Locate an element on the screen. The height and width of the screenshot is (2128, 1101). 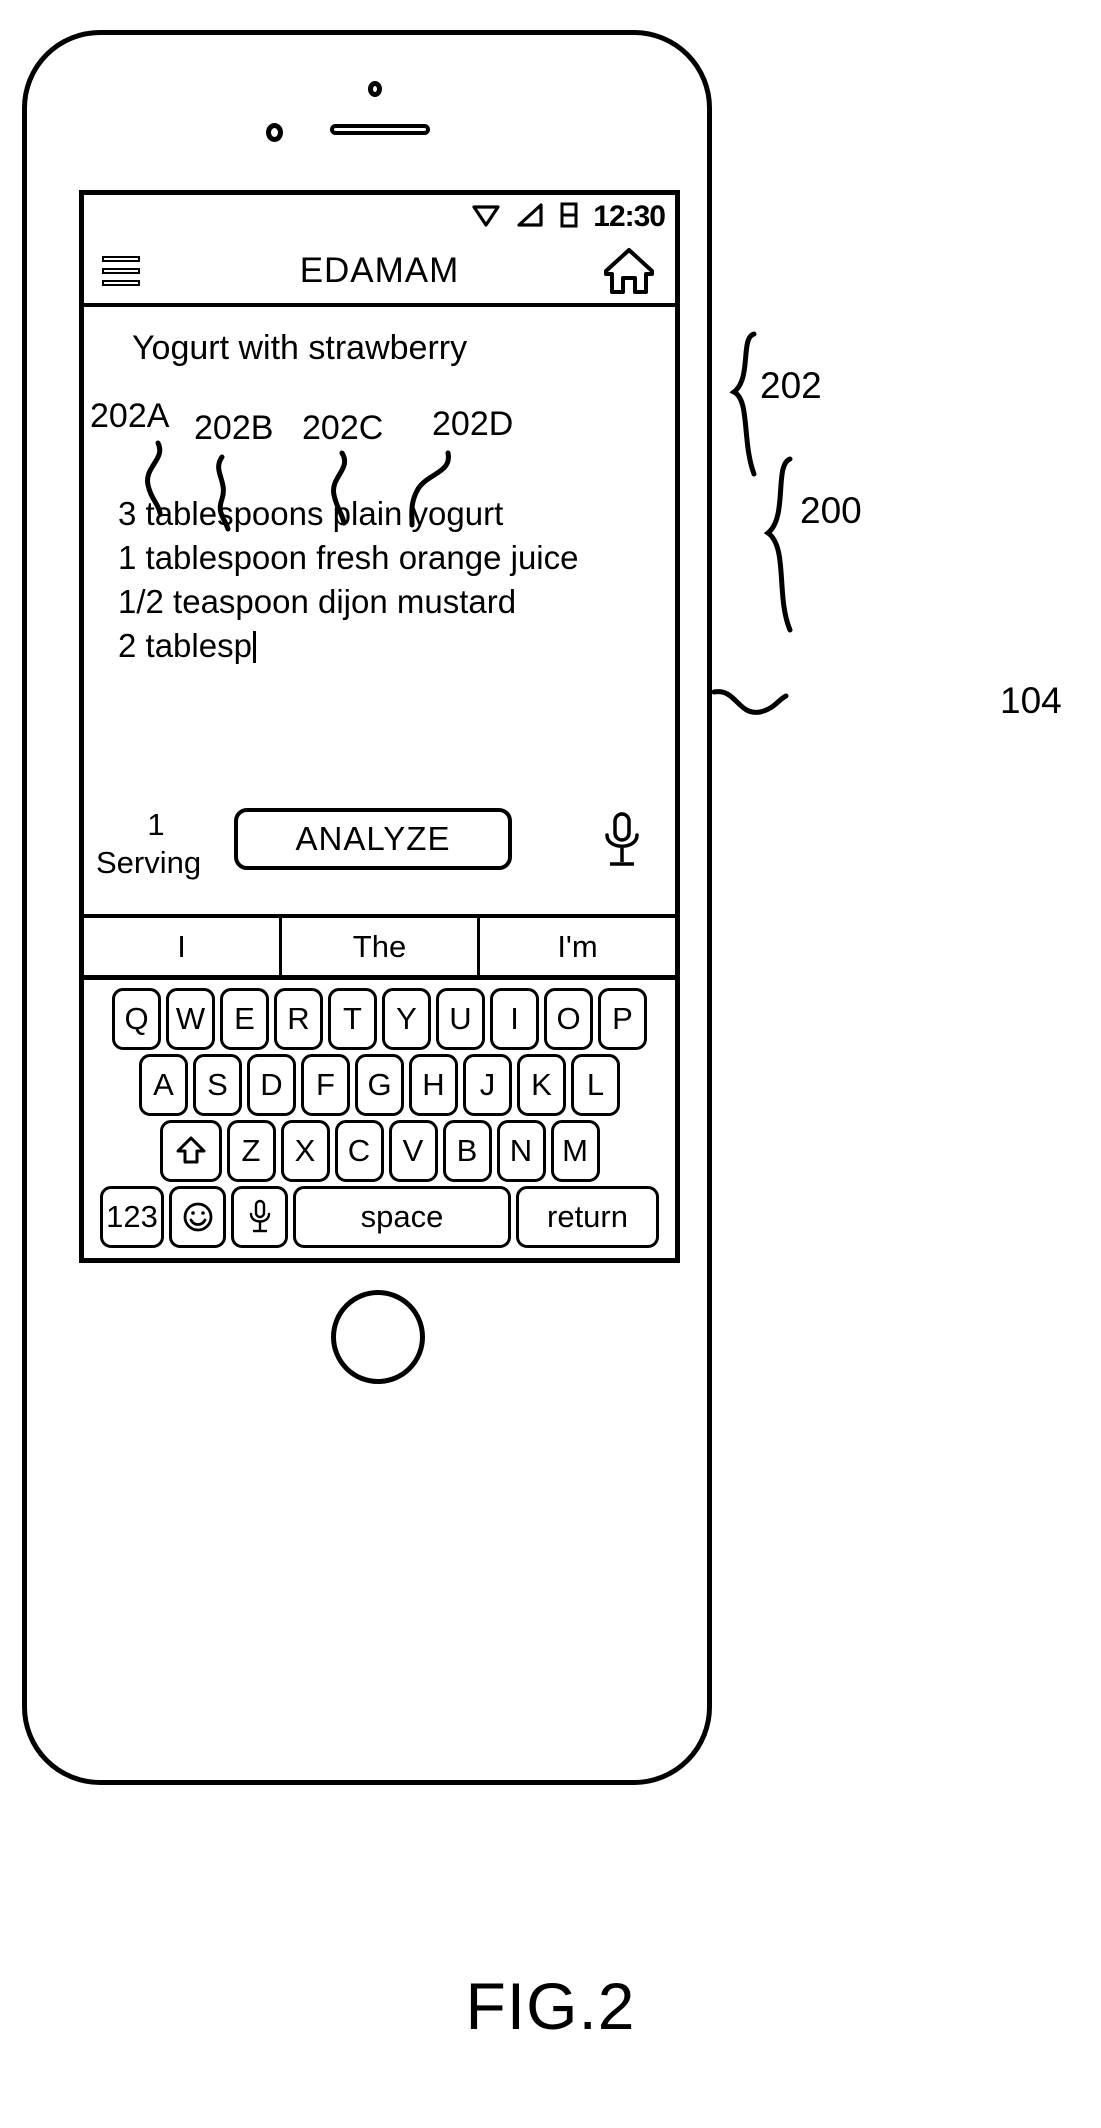
text-cursor is located at coordinates (254, 647).